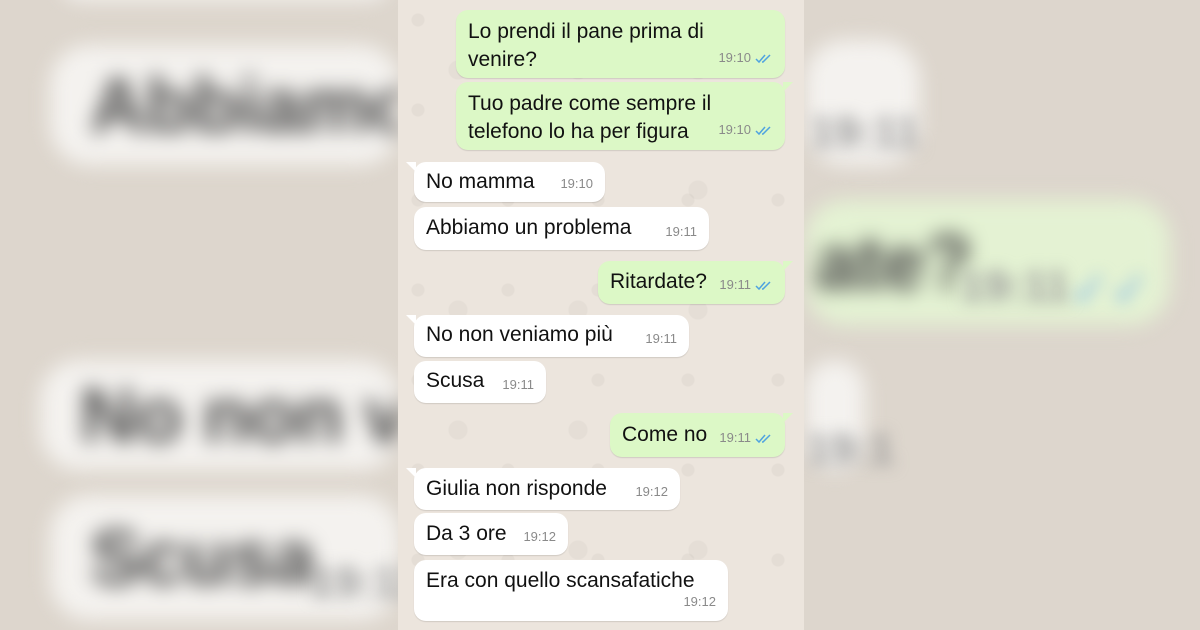  Describe the element at coordinates (850, 449) in the screenshot. I see `bg-time-right-mid: 19:1` at that location.